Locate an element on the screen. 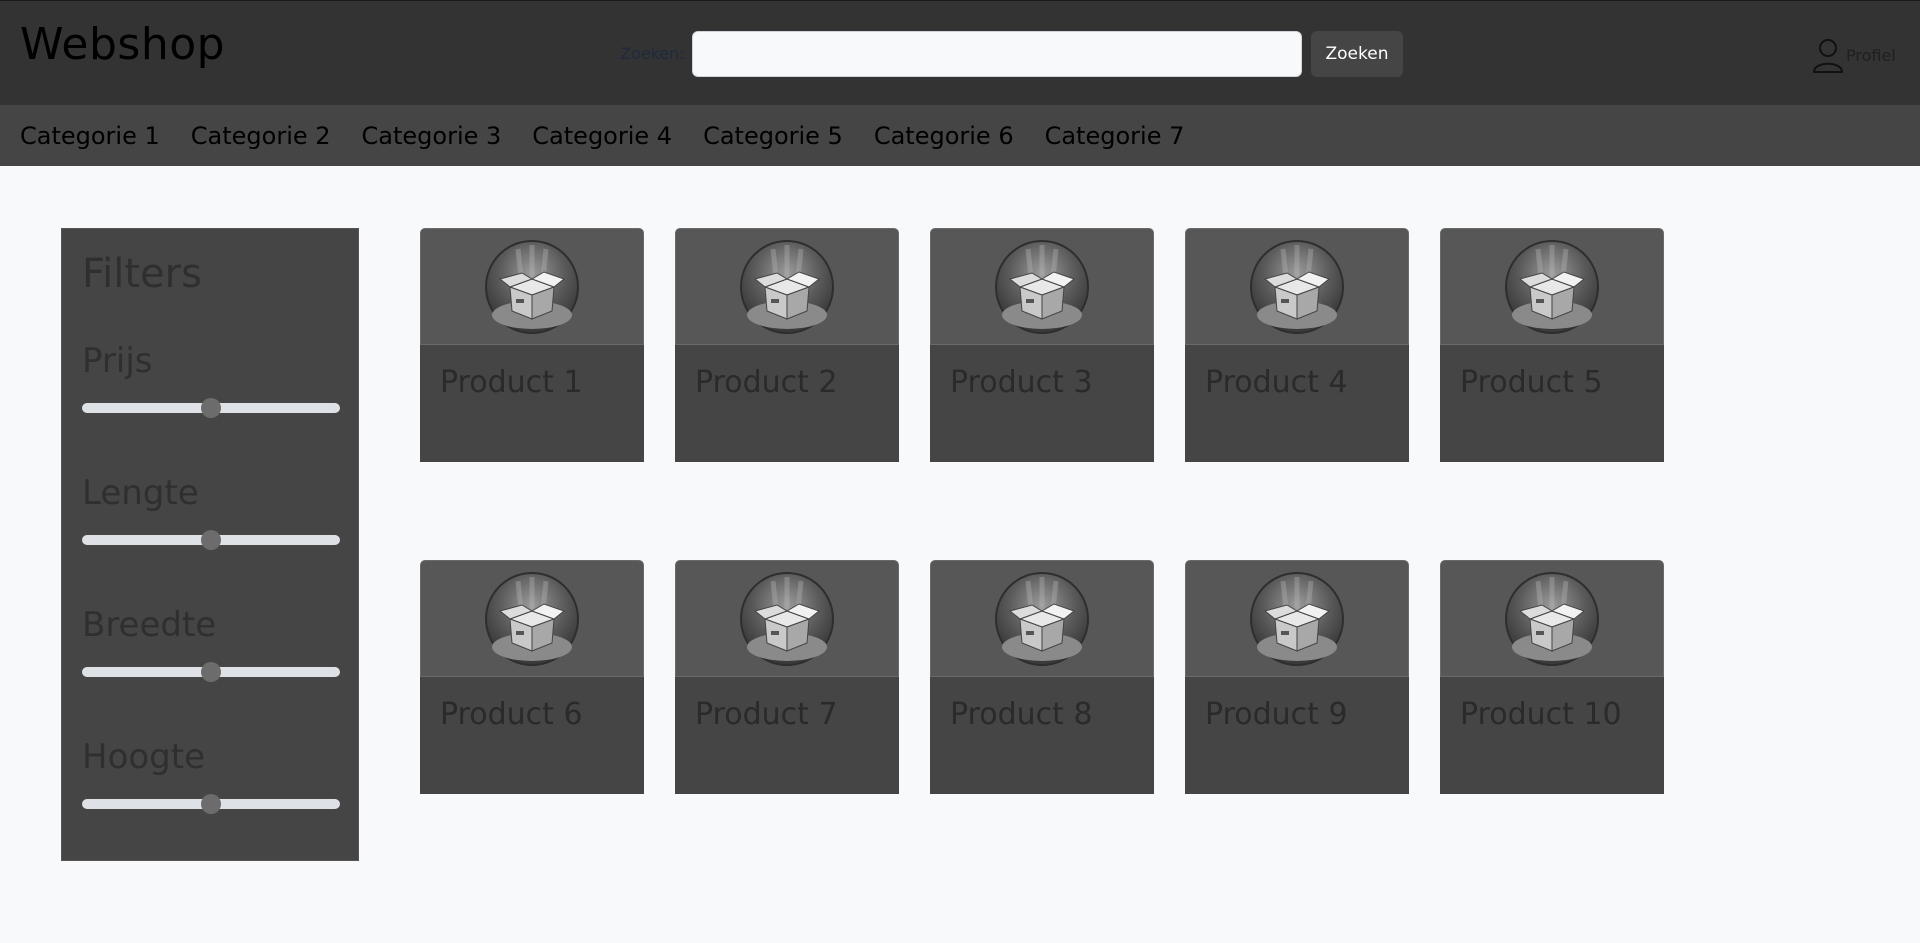 This screenshot has height=943, width=1920. product-card: Product 2 is located at coordinates (787, 345).